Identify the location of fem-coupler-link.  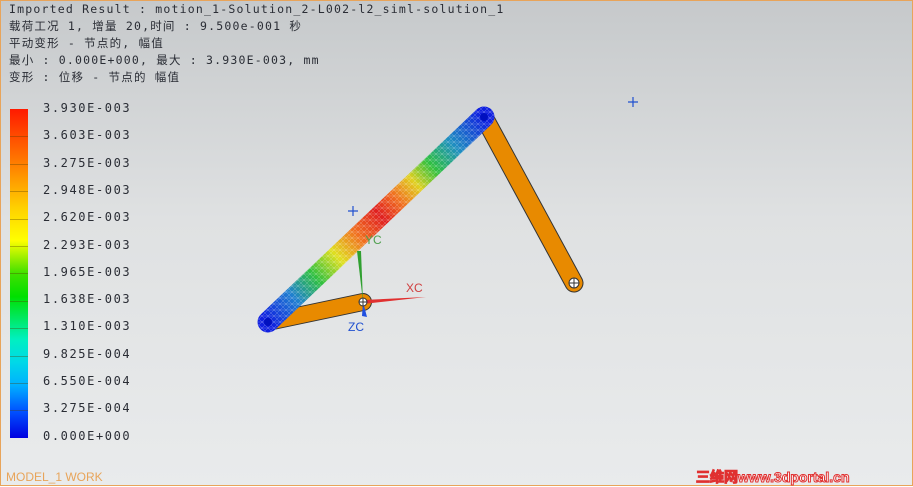
(376, 219).